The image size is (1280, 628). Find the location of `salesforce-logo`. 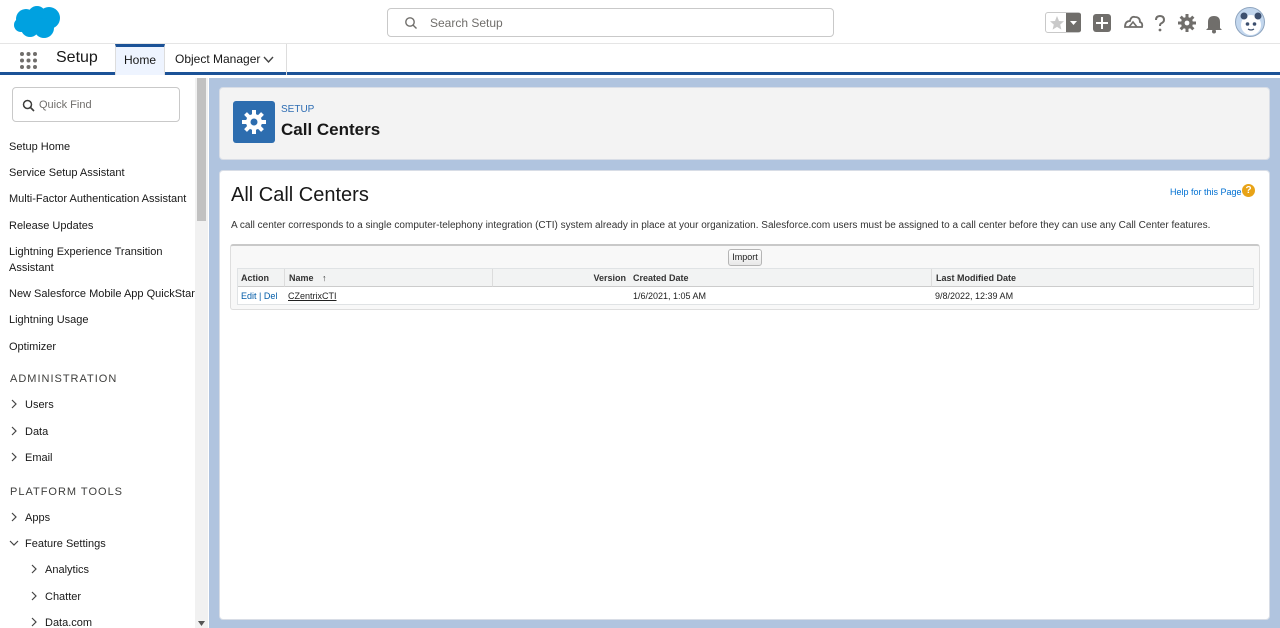

salesforce-logo is located at coordinates (37, 22).